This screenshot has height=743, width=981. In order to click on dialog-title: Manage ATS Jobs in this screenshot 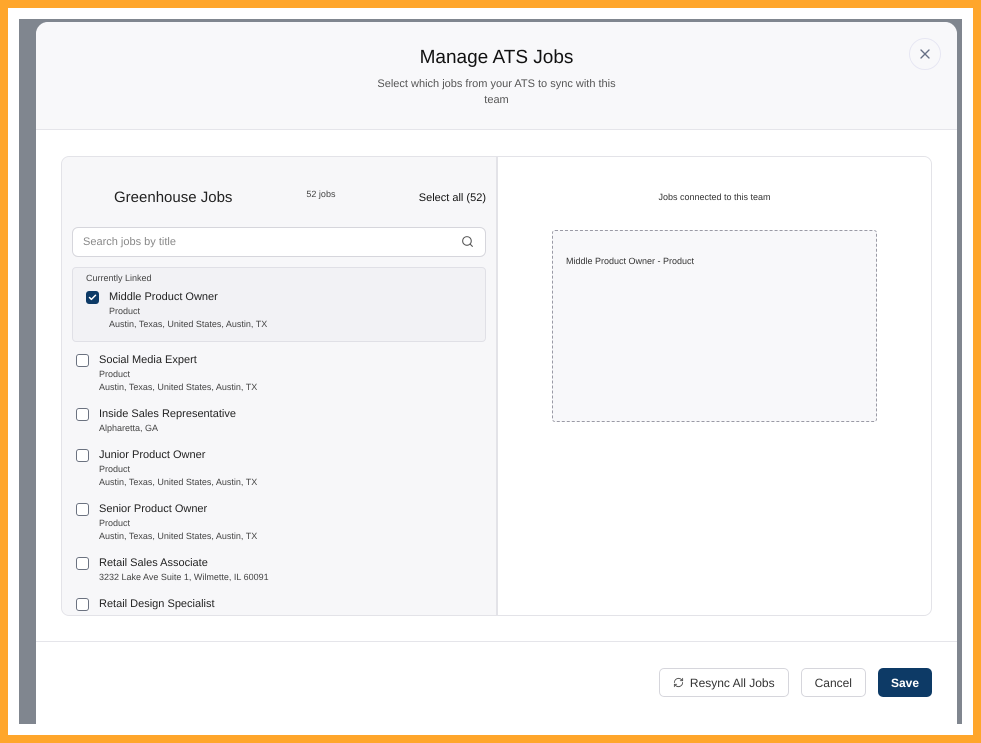, I will do `click(497, 58)`.